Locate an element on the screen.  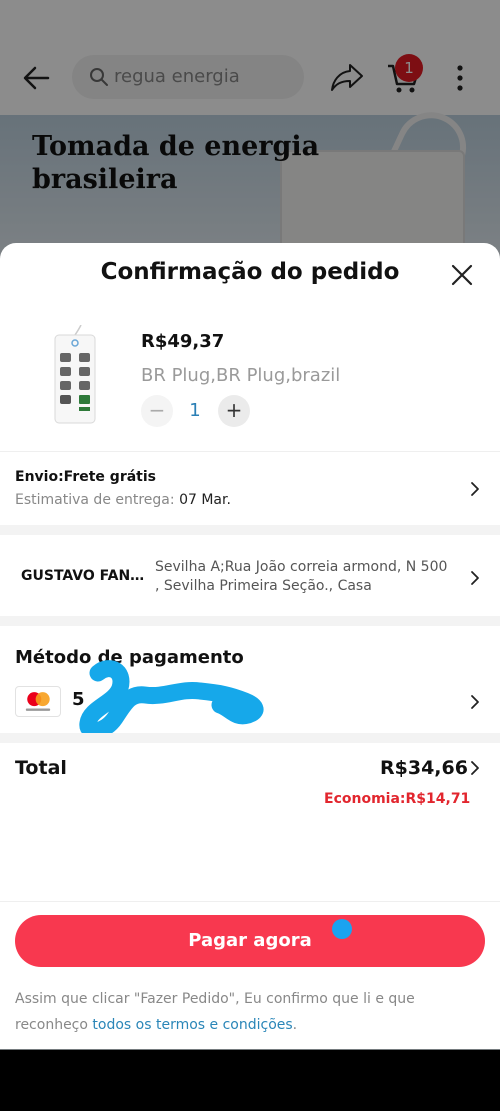
touch-indicator is located at coordinates (342, 929).